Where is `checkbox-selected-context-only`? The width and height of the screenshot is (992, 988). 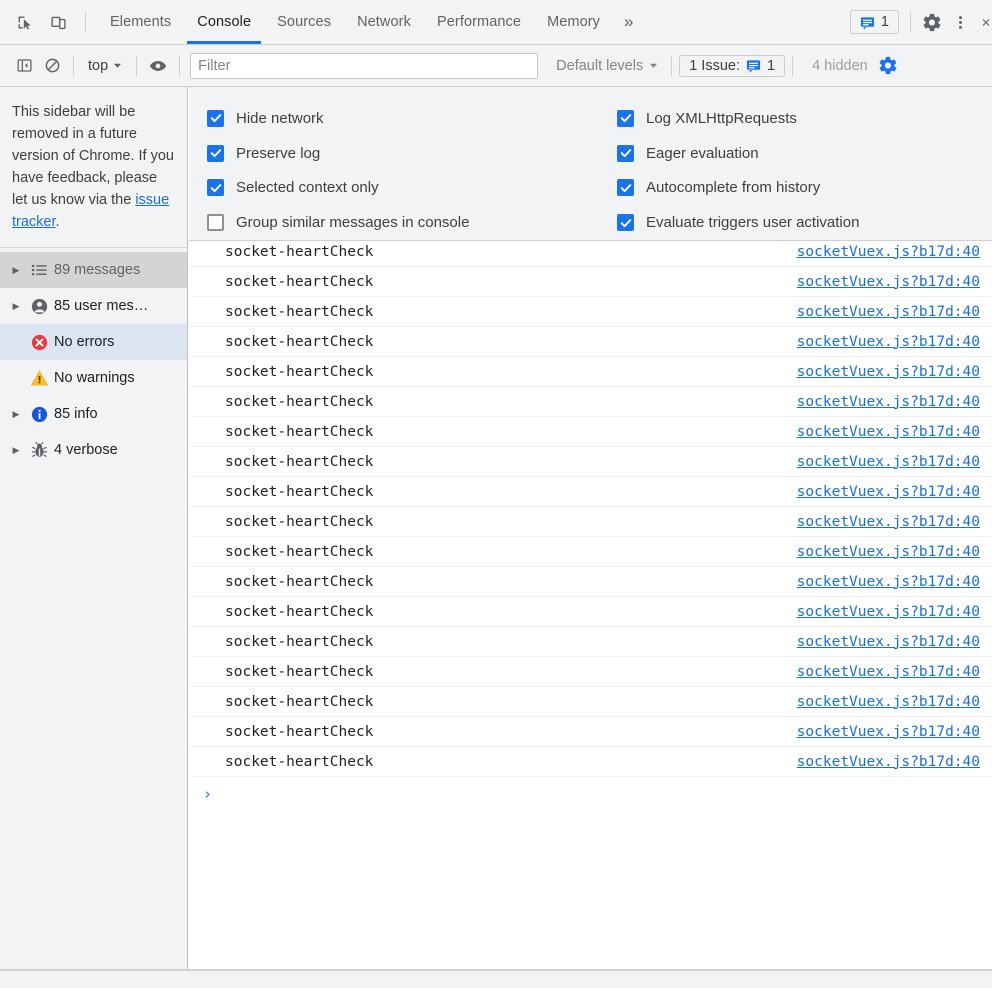
checkbox-selected-context-only is located at coordinates (215, 188).